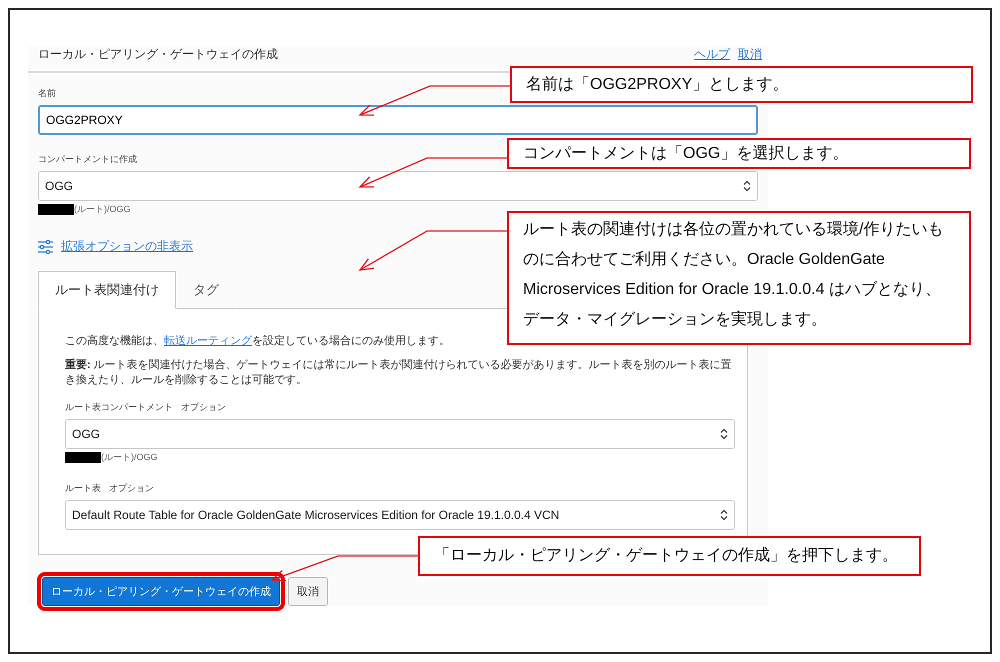 The height and width of the screenshot is (662, 1000). I want to click on note-text: 重要: ルート表を関連付けた場合、ゲートウェイには常にルート表が関連付けられている必要があります。ルート表を別のルート表に置き換えたり、ルールを削除することは可能です。, so click(399, 373).